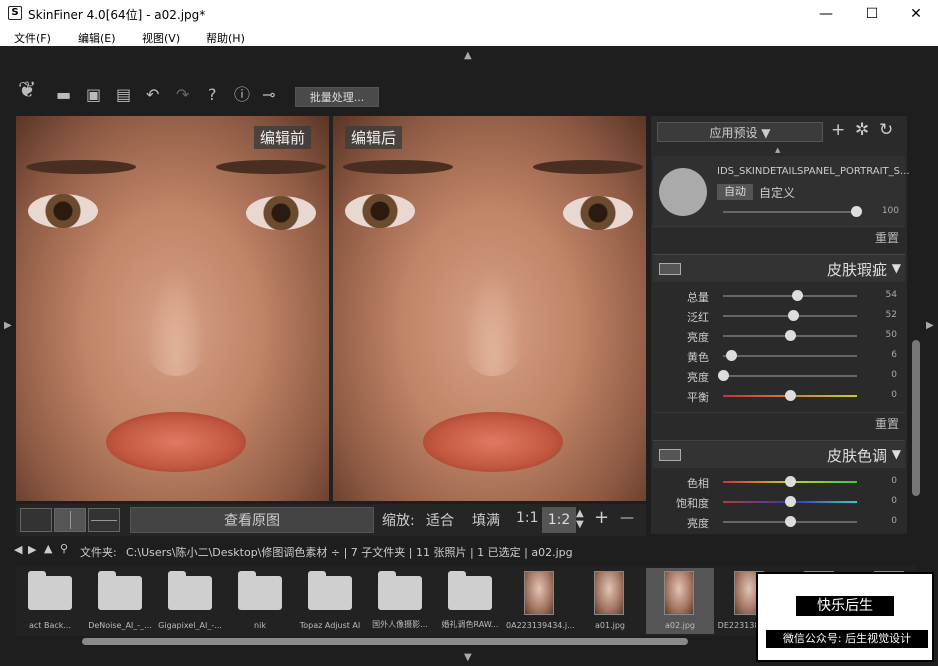  Describe the element at coordinates (486, 520) in the screenshot. I see `zoom-fill-button: 填满` at that location.